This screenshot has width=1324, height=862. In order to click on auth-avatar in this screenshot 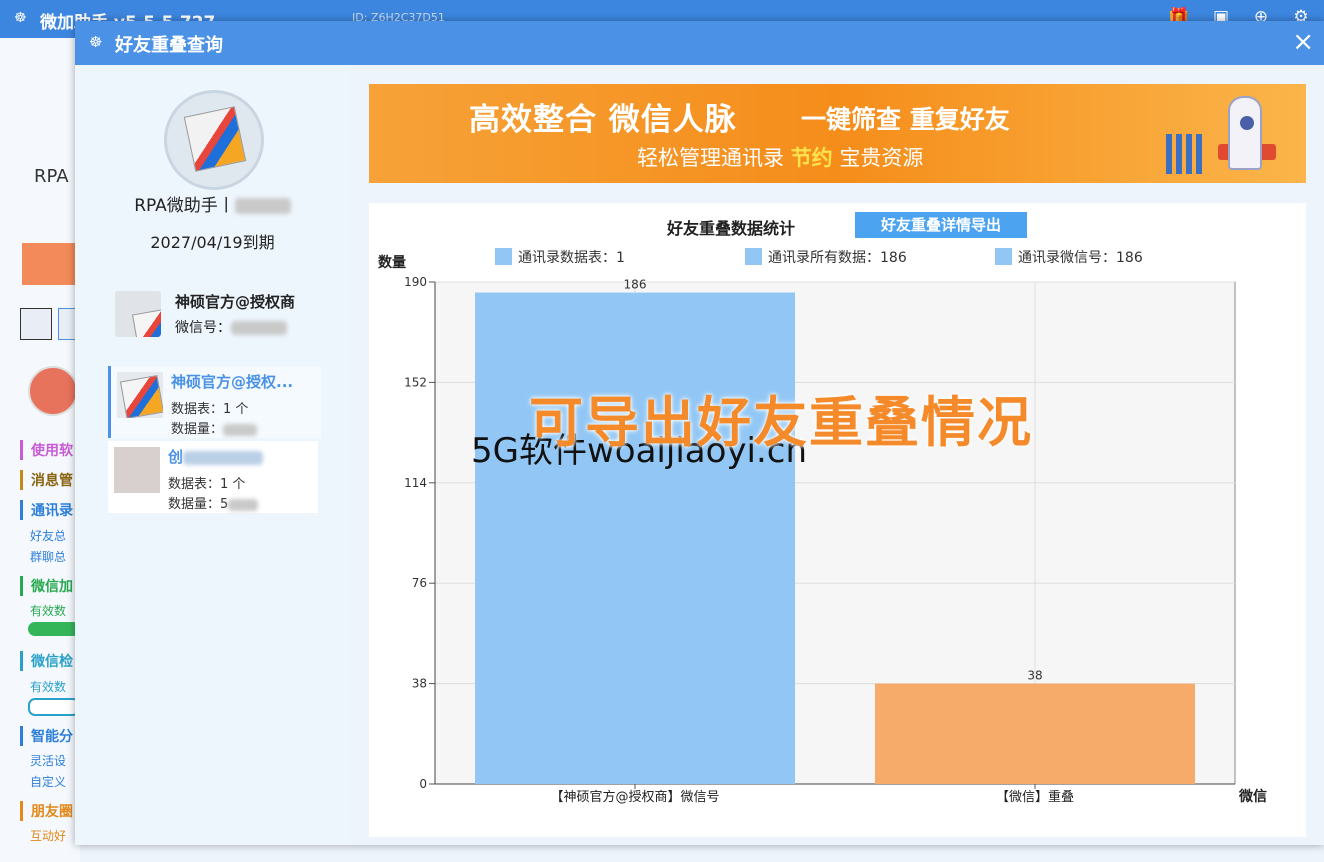, I will do `click(138, 314)`.